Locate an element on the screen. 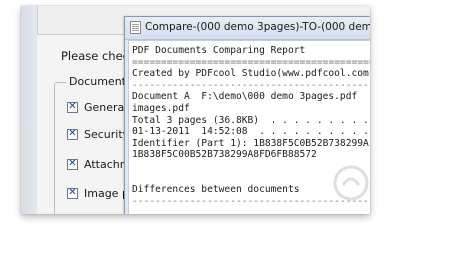 The image size is (449, 271). report-line: PDF Documents Comparing Report is located at coordinates (219, 50).